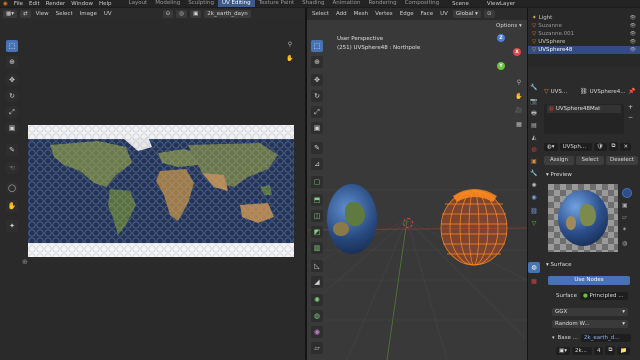 The height and width of the screenshot is (360, 640). Describe the element at coordinates (317, 182) in the screenshot. I see `add-cube-tool: ▢` at that location.